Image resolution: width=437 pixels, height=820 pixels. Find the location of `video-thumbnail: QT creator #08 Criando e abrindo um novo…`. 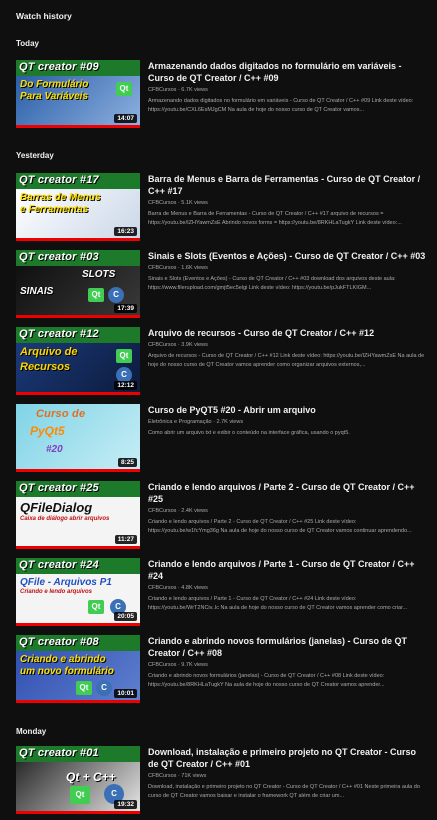

video-thumbnail: QT creator #08 Criando e abrindo um novo… is located at coordinates (78, 669).